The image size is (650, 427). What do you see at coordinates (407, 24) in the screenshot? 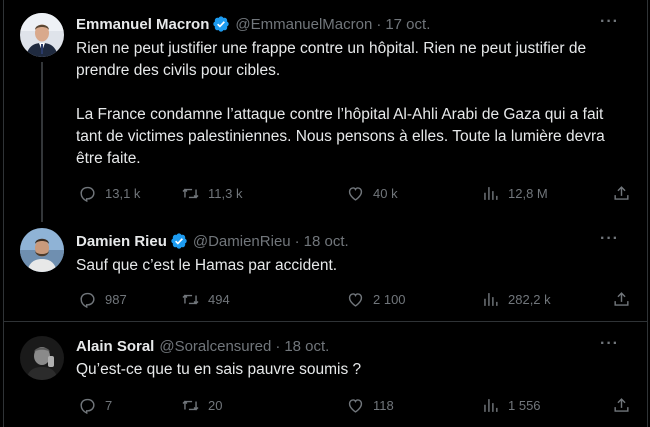
I see `tweet-date: 17 oct.` at bounding box center [407, 24].